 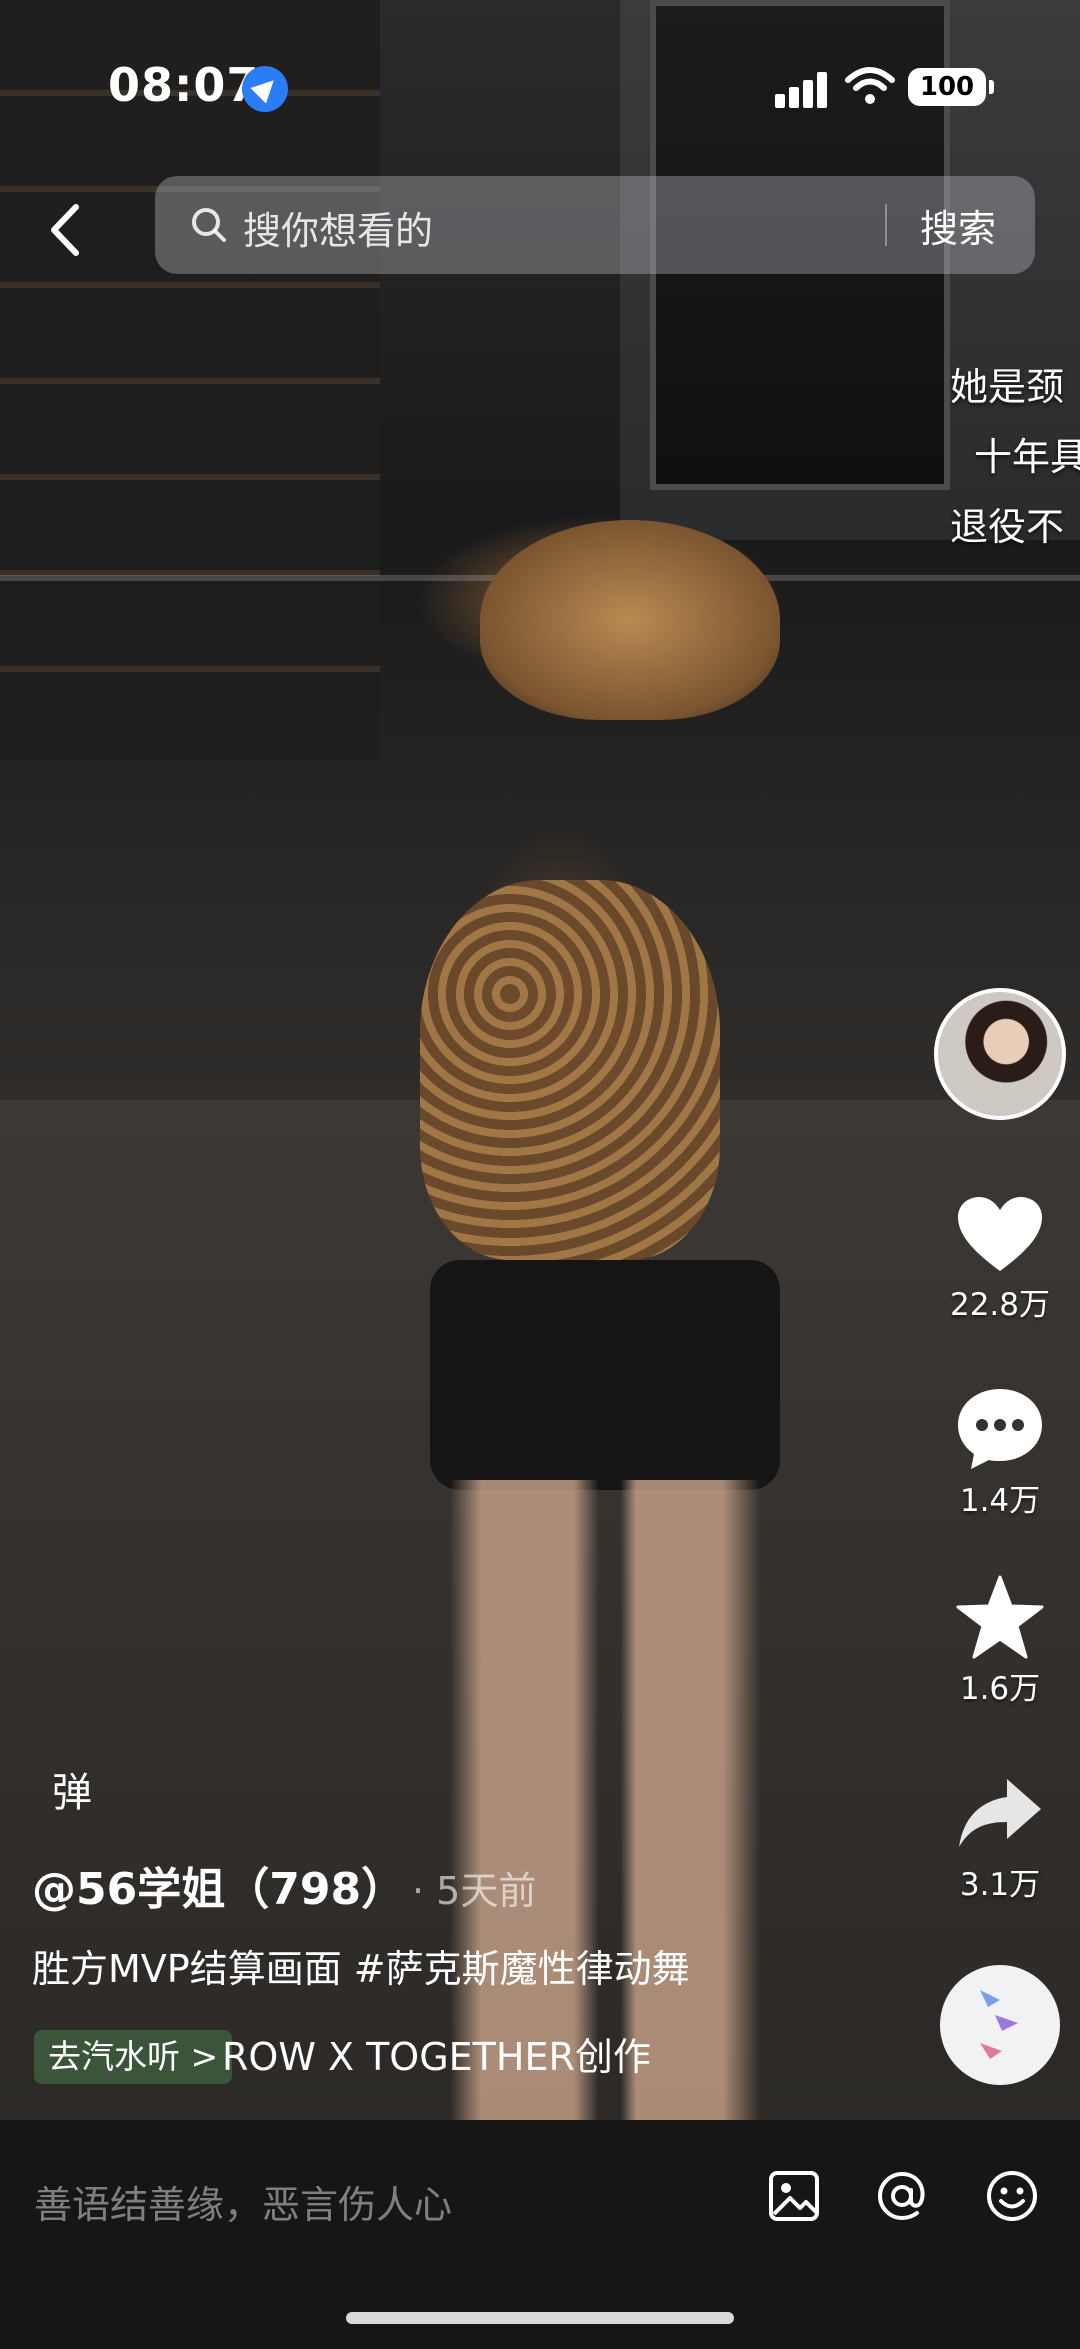 I want to click on author-avatar, so click(x=1000, y=1054).